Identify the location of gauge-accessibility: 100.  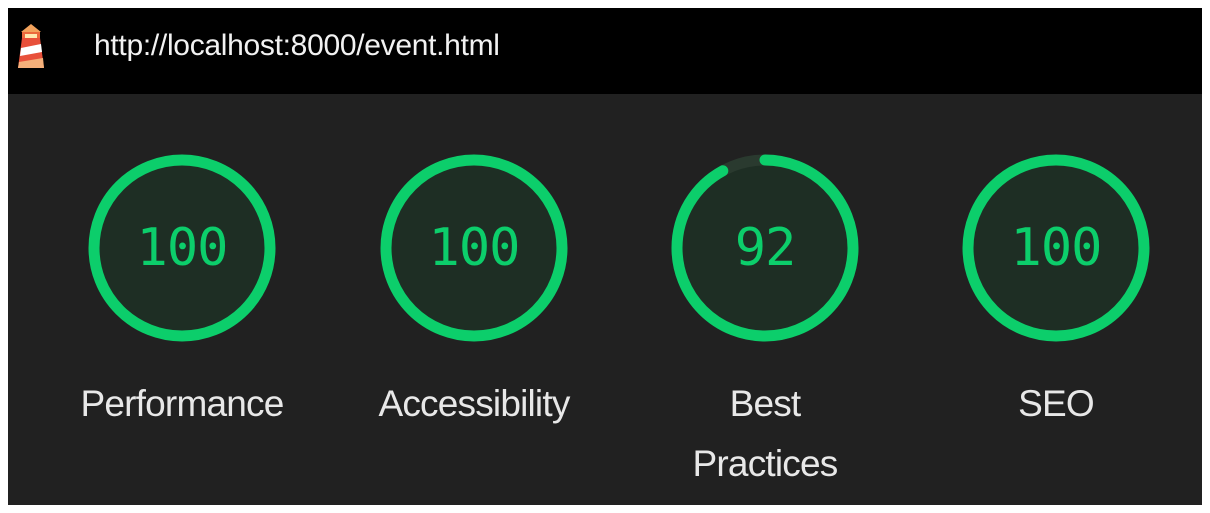
(474, 248).